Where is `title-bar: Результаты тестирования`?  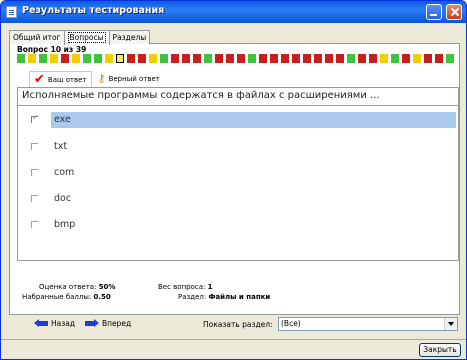
title-bar: Результаты тестирования is located at coordinates (233, 12).